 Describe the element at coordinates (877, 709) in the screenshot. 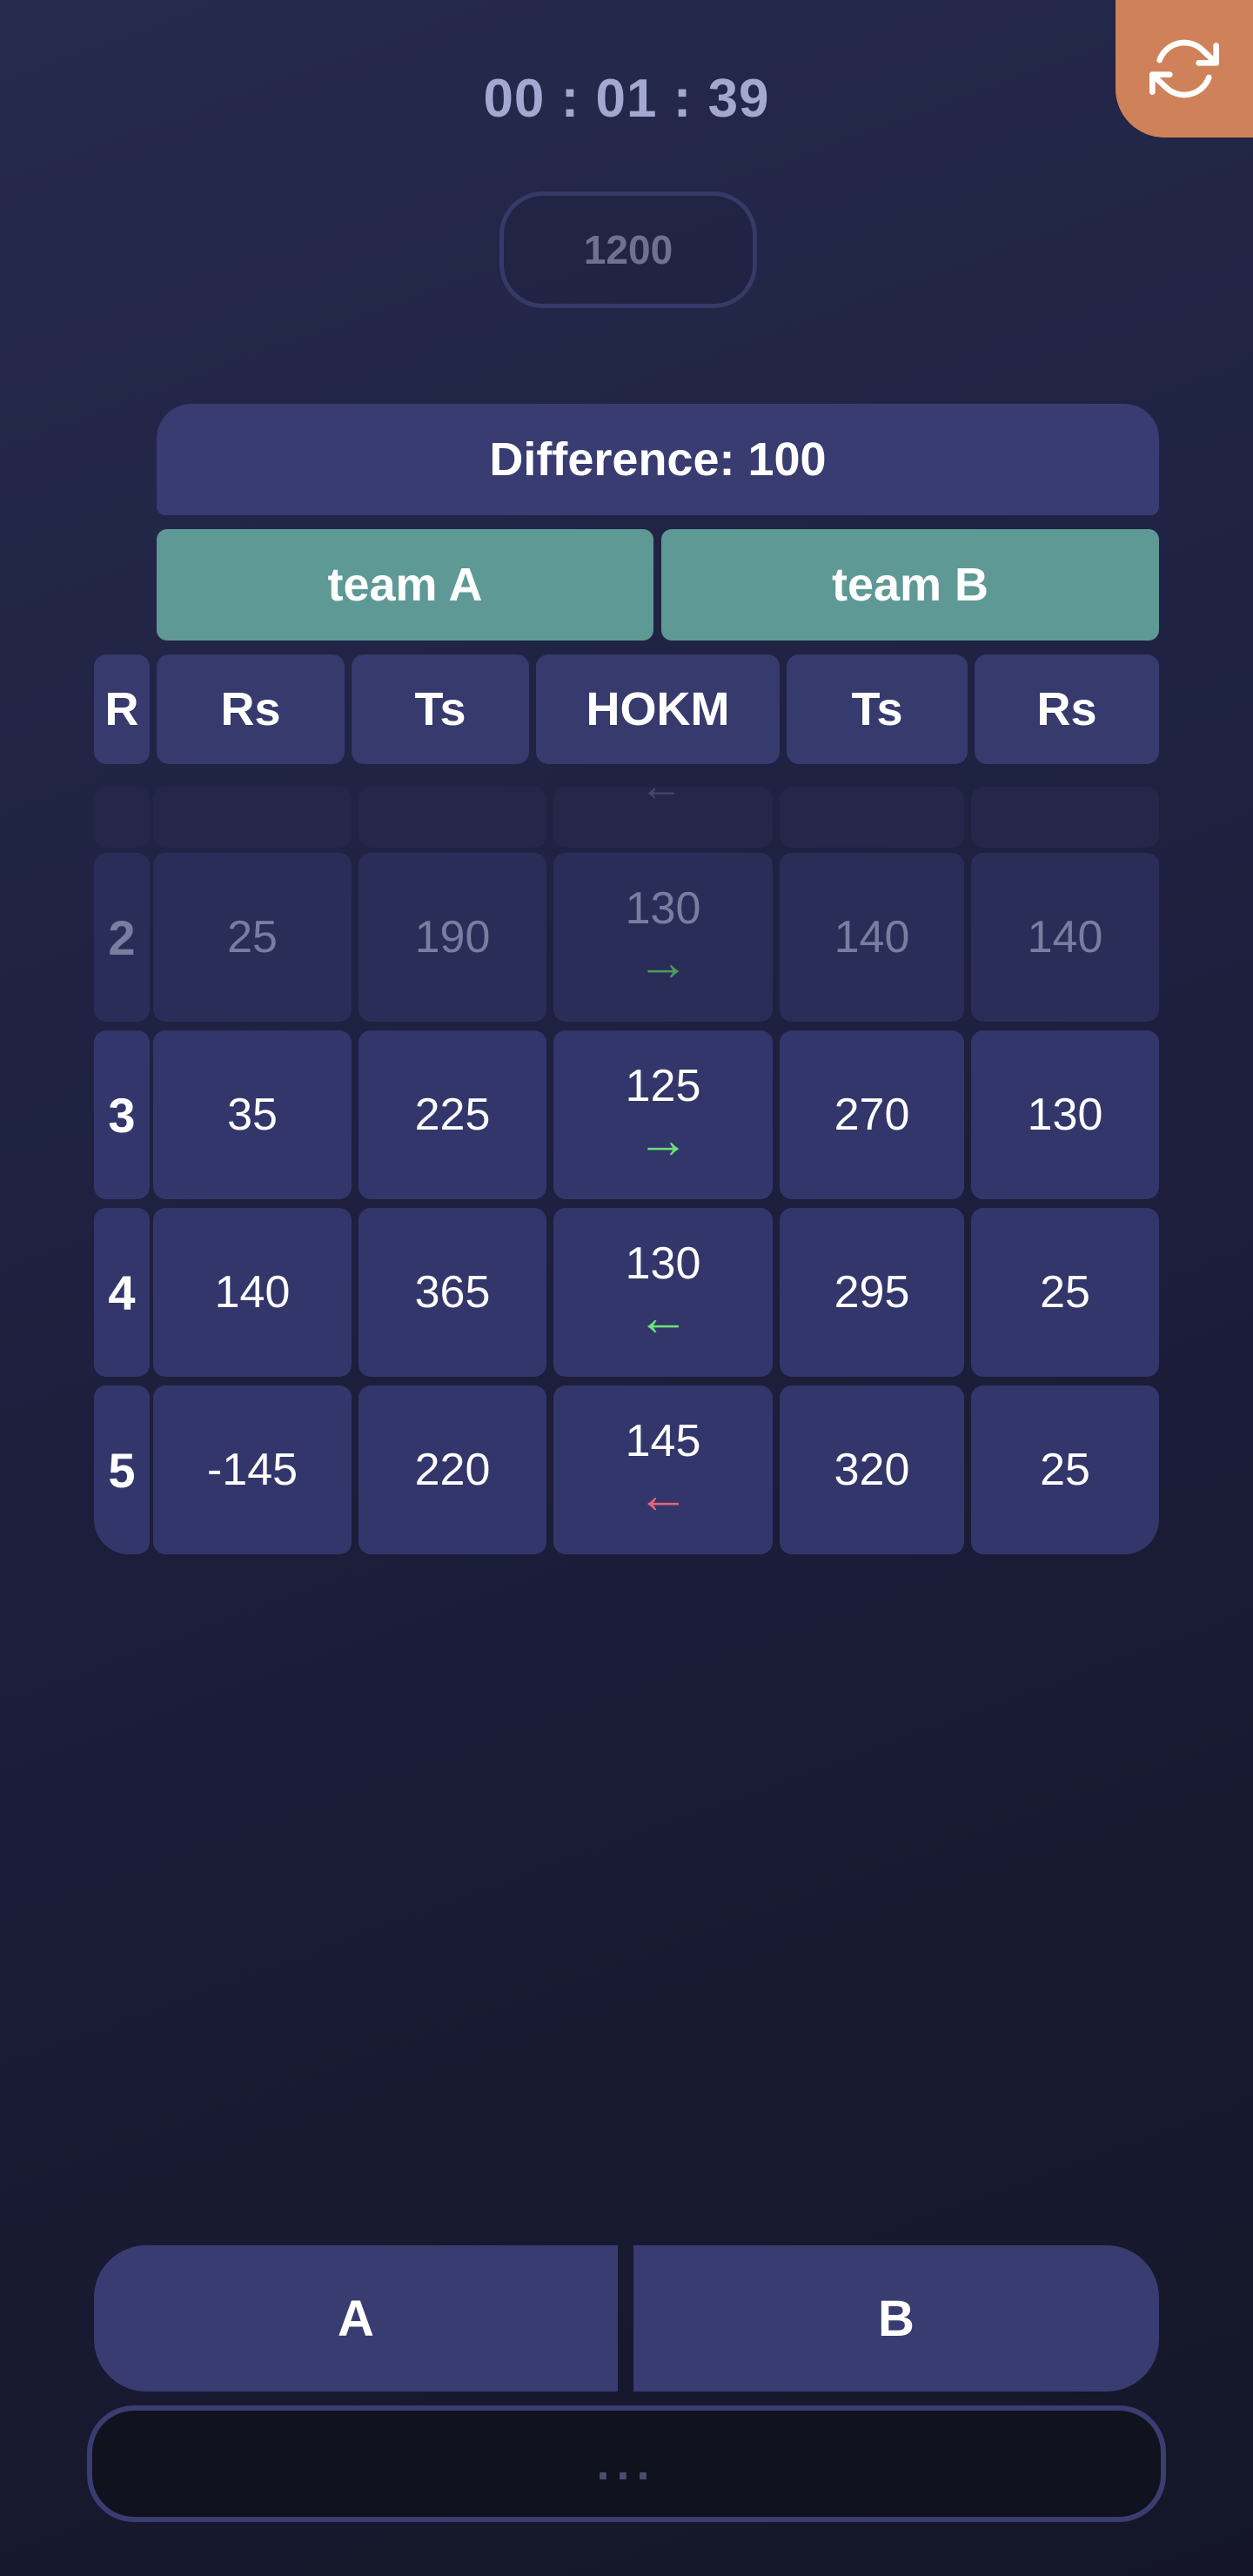

I see `header-team-b-ts: Ts` at that location.